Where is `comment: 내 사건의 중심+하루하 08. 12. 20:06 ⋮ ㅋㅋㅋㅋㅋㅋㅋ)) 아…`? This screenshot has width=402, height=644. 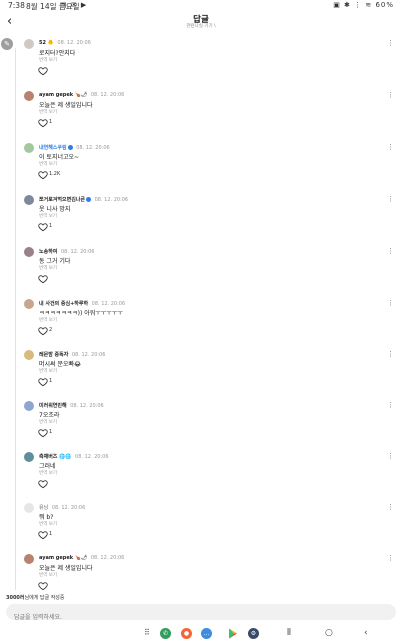 comment: 내 사건의 중심+하루하 08. 12. 20:06 ⋮ ㅋㅋㅋㅋㅋㅋㅋ)) 아… is located at coordinates (210, 324).